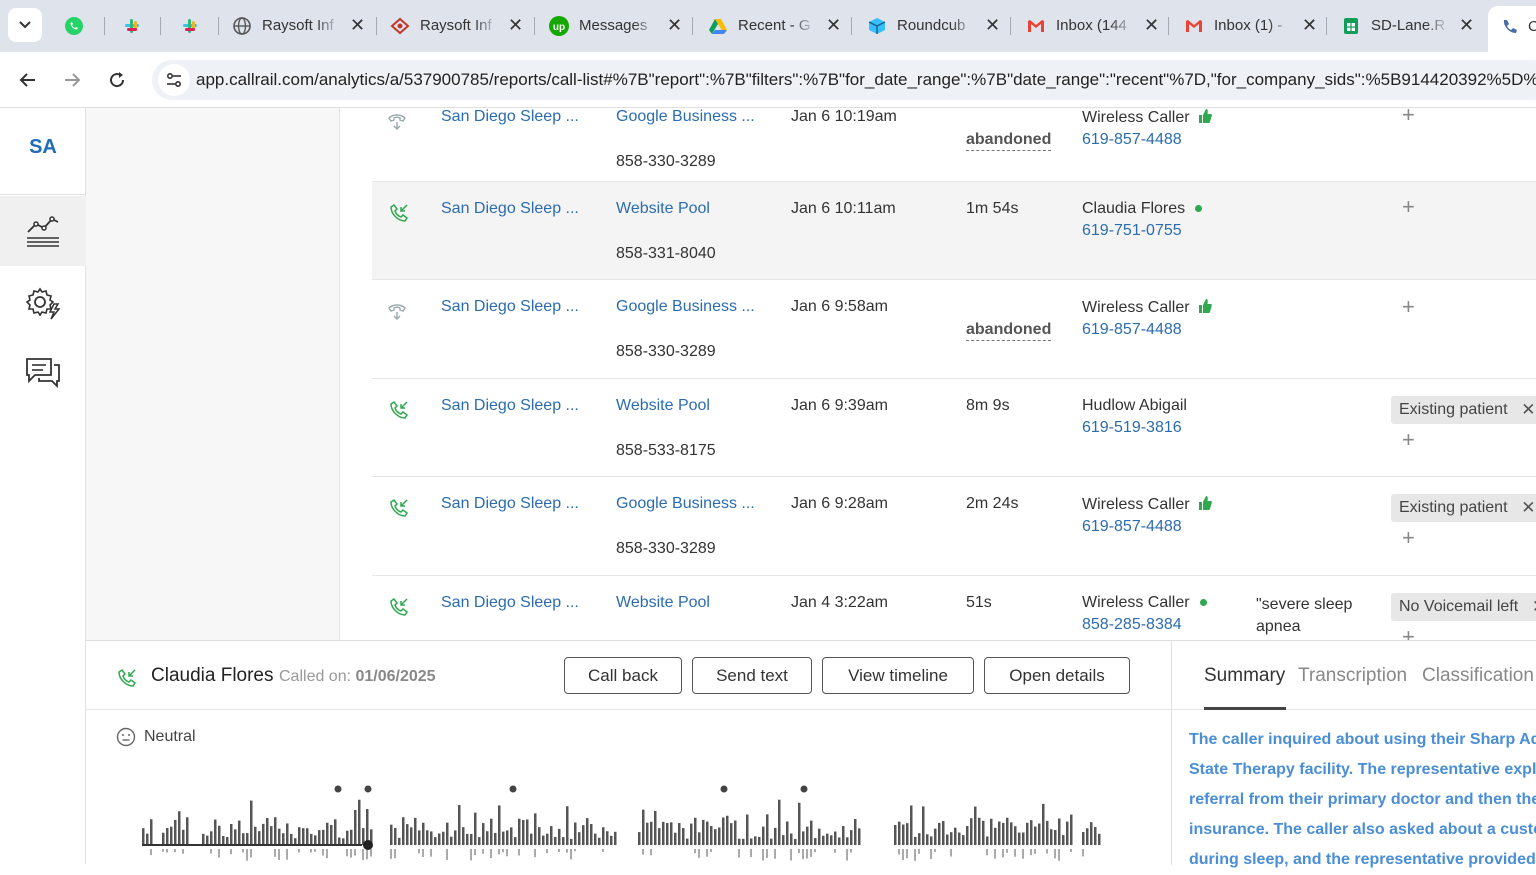  What do you see at coordinates (117, 80) in the screenshot?
I see `reload-button` at bounding box center [117, 80].